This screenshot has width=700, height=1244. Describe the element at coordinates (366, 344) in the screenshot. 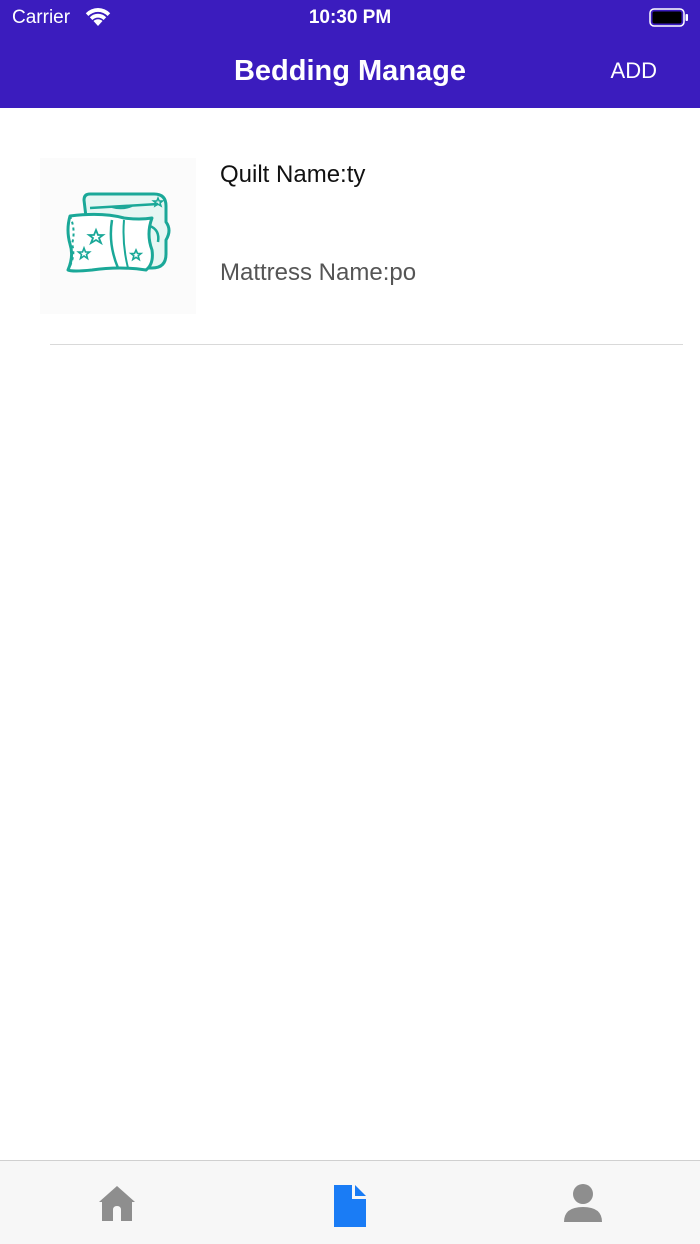

I see `divider` at that location.